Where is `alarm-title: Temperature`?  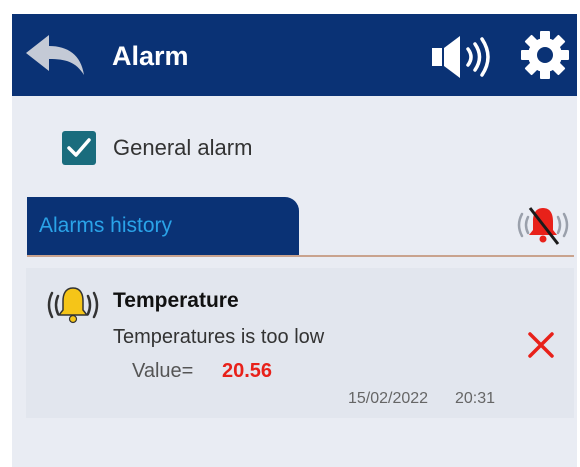 alarm-title: Temperature is located at coordinates (176, 300).